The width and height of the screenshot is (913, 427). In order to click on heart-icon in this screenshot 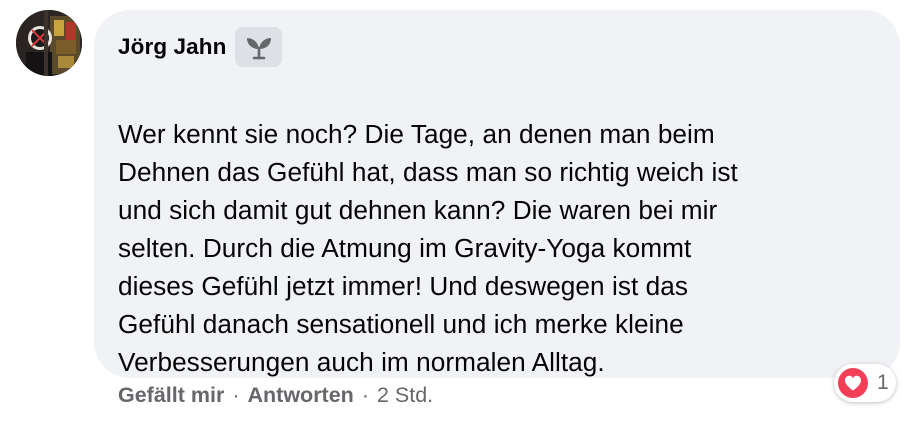, I will do `click(853, 383)`.